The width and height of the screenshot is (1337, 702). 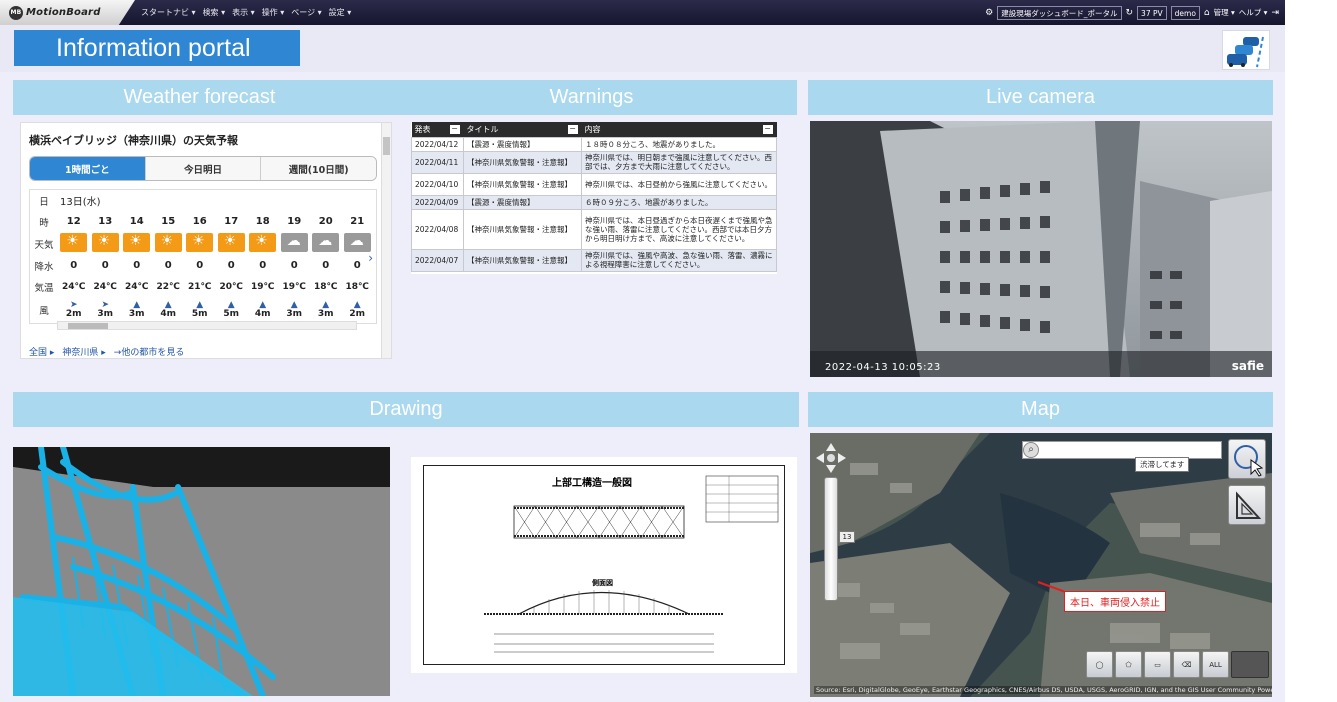 I want to click on weather-title: 横浜ベイブリッジ（神奈川県）の天気予報, so click(x=133, y=140).